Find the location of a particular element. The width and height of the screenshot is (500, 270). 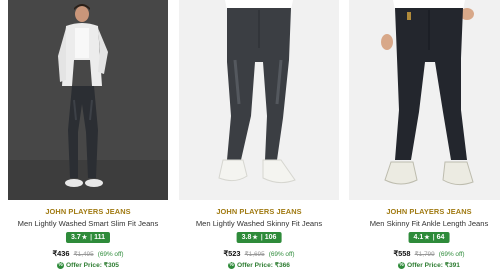

offer-price-label: Offer Price: ₹305 is located at coordinates (92, 265).